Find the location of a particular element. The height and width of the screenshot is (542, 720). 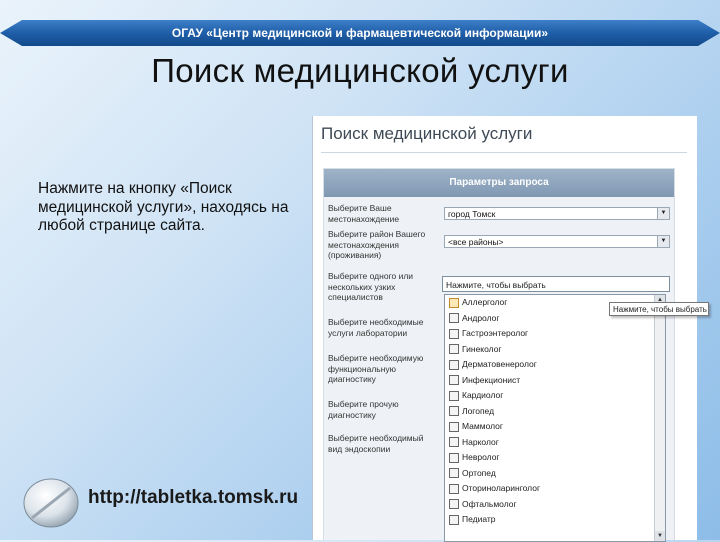

site-url-link: http://tabletka.tomsk.ru is located at coordinates (193, 498).